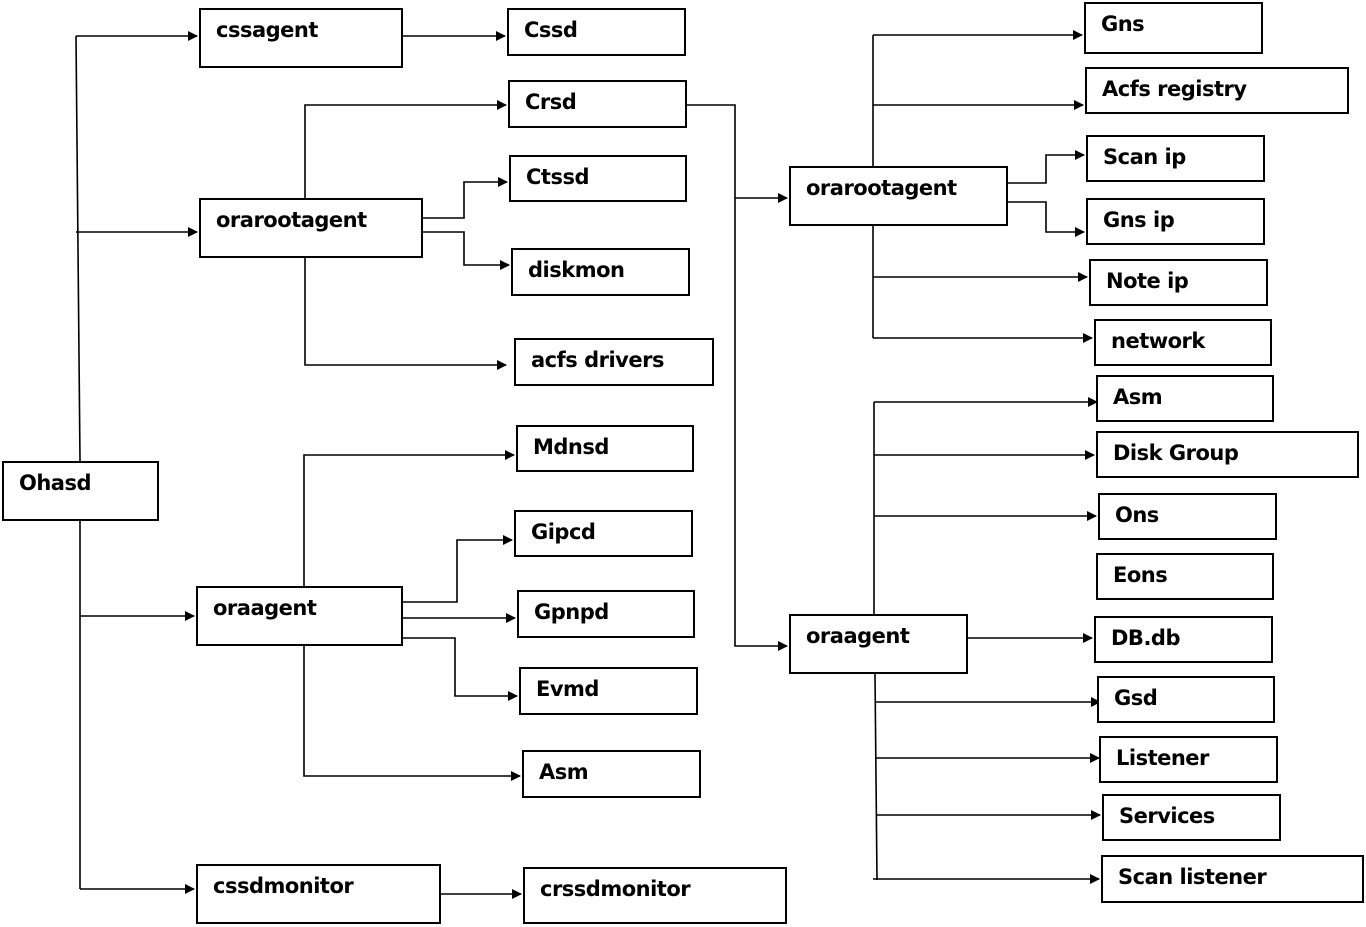 Image resolution: width=1366 pixels, height=927 pixels. What do you see at coordinates (1175, 158) in the screenshot?
I see `node-scan-ip: Scan ip` at bounding box center [1175, 158].